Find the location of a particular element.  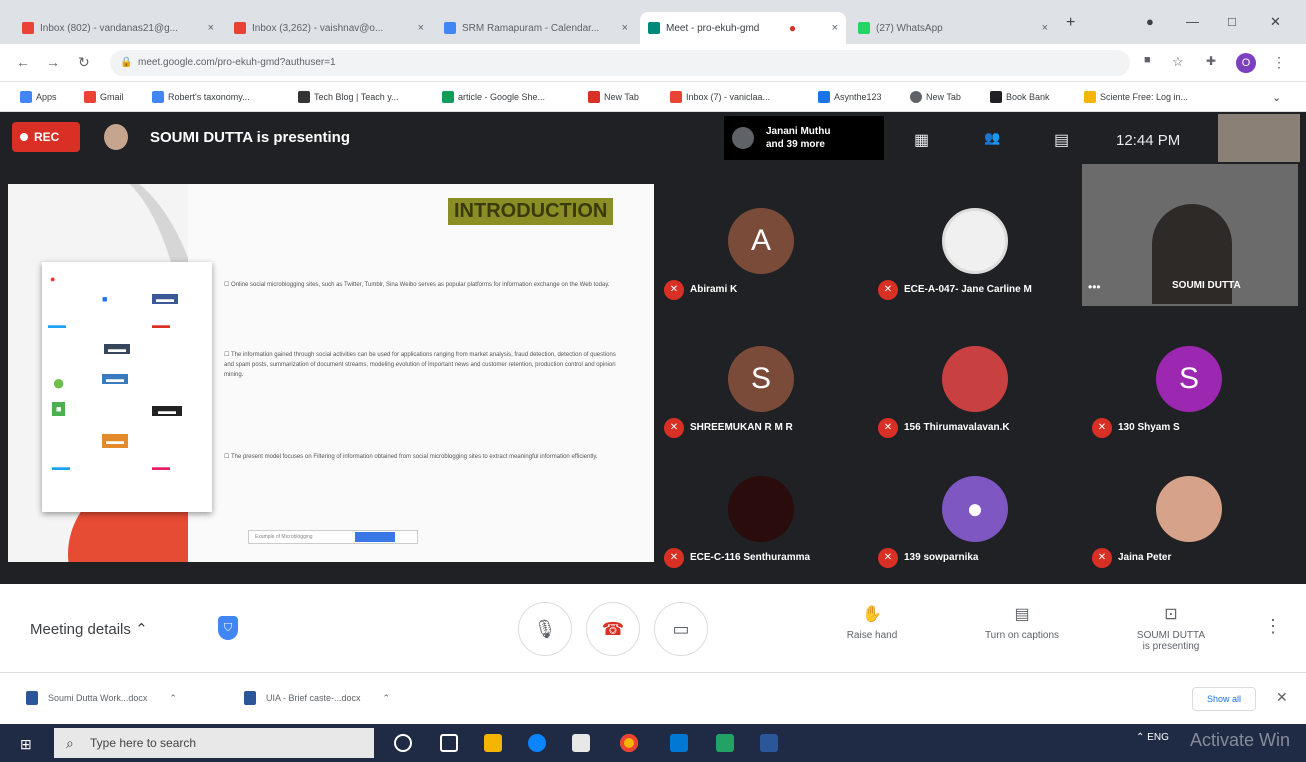

word-icon is located at coordinates (769, 743).